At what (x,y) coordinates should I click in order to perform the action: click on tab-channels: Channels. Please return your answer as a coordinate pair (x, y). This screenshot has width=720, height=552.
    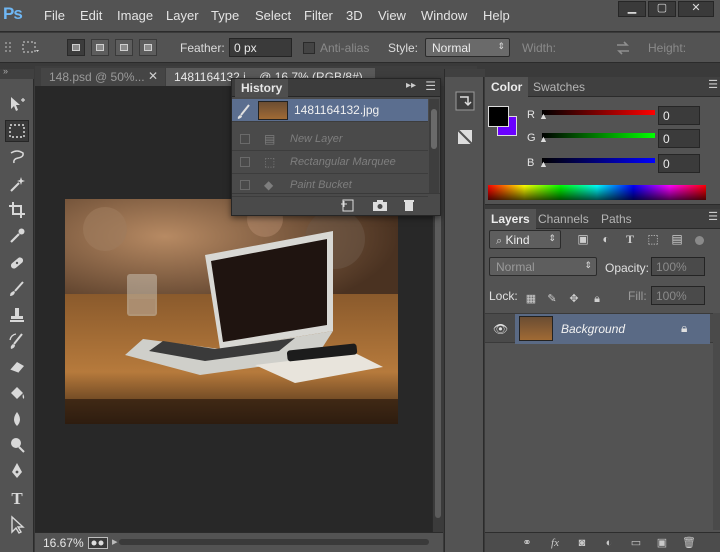
    Looking at the image, I should click on (563, 219).